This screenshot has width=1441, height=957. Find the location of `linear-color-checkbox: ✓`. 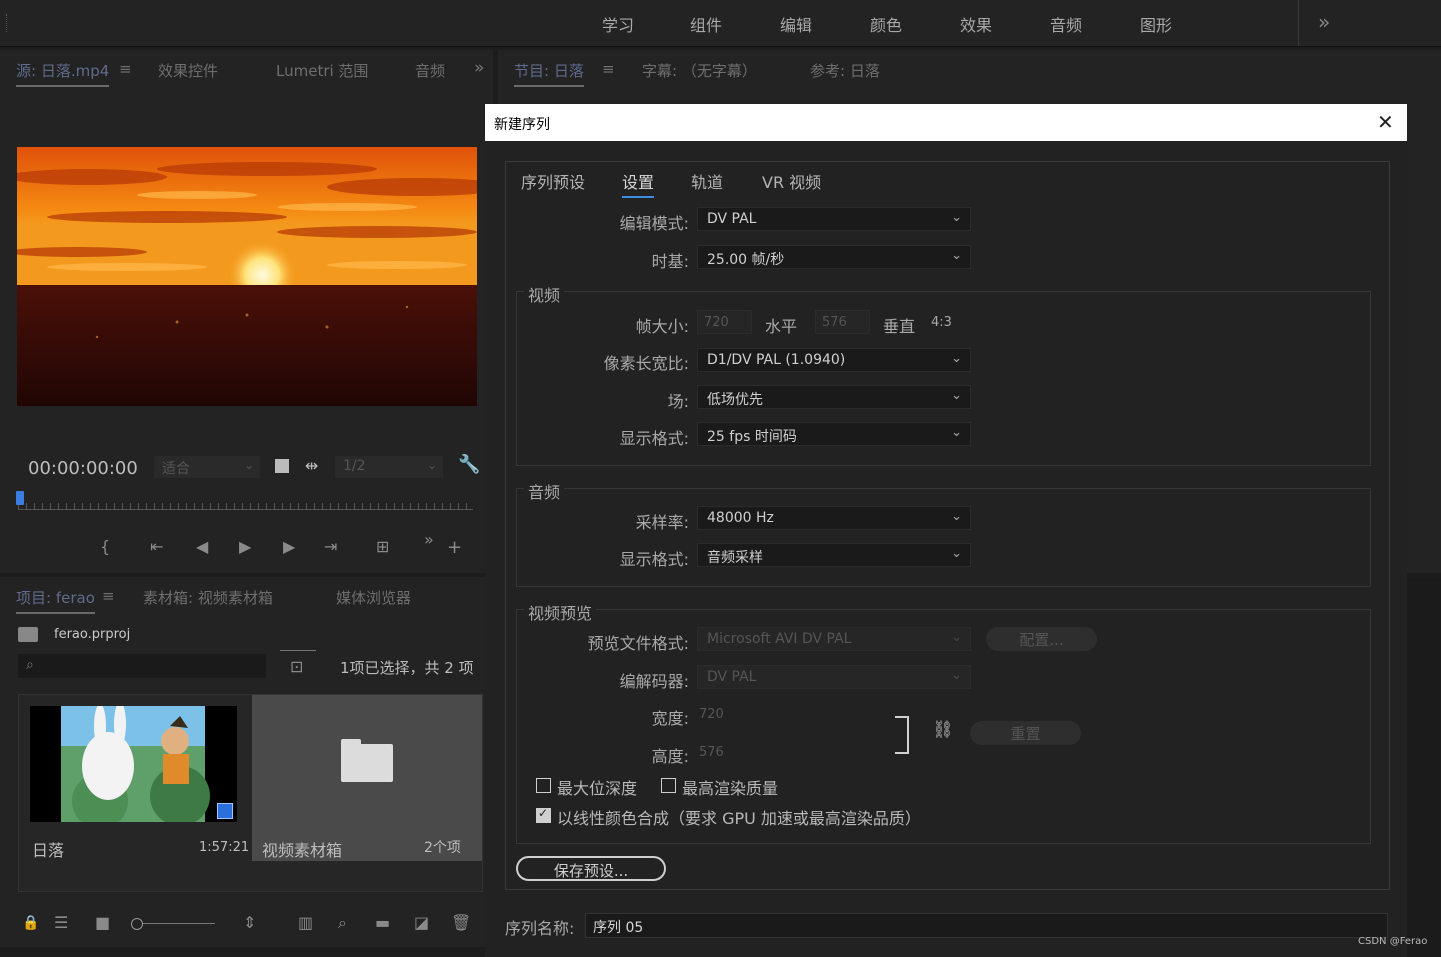

linear-color-checkbox: ✓ is located at coordinates (543, 814).